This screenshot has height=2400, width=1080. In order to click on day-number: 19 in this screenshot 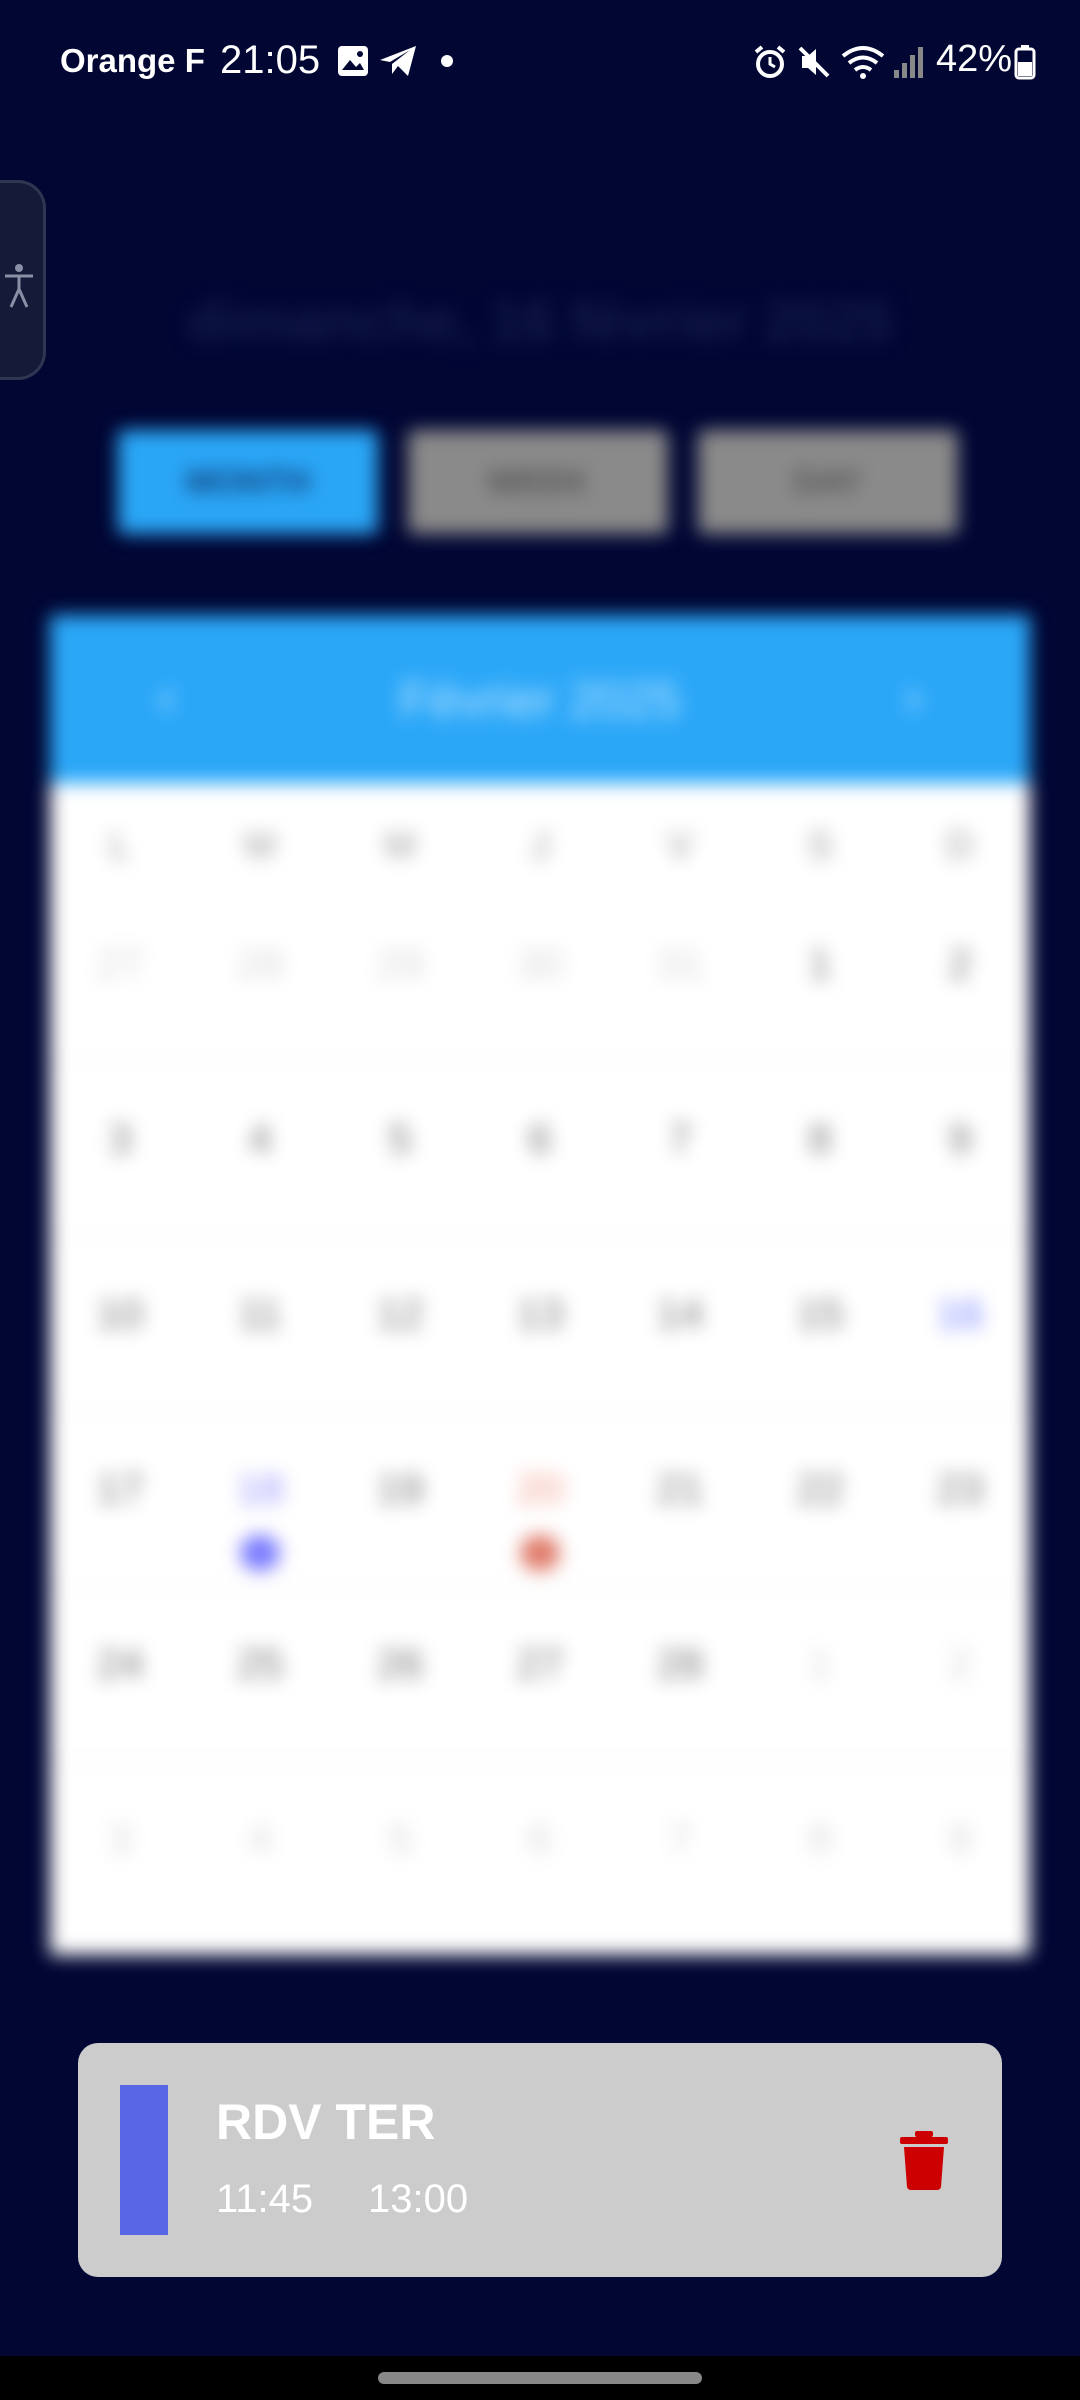, I will do `click(400, 1488)`.